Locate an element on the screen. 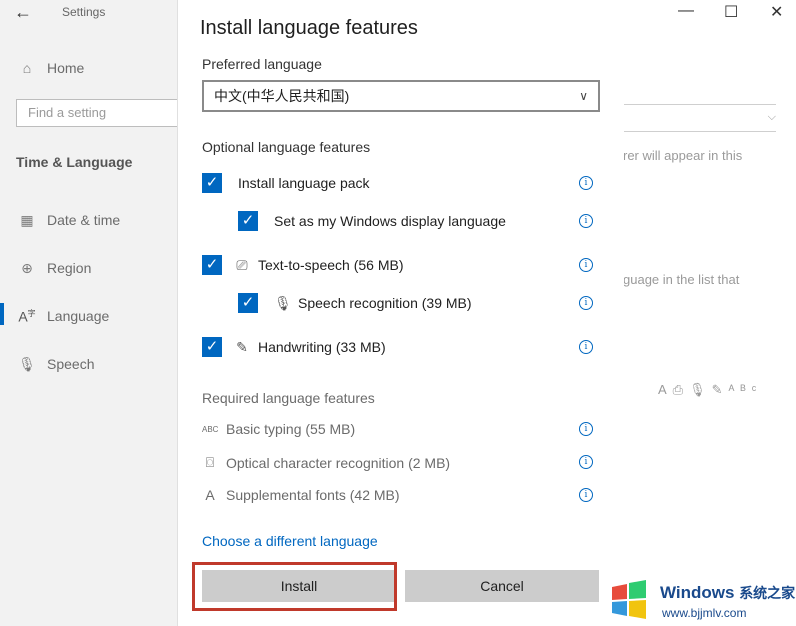 This screenshot has width=796, height=626. app-title: Settings is located at coordinates (84, 12).